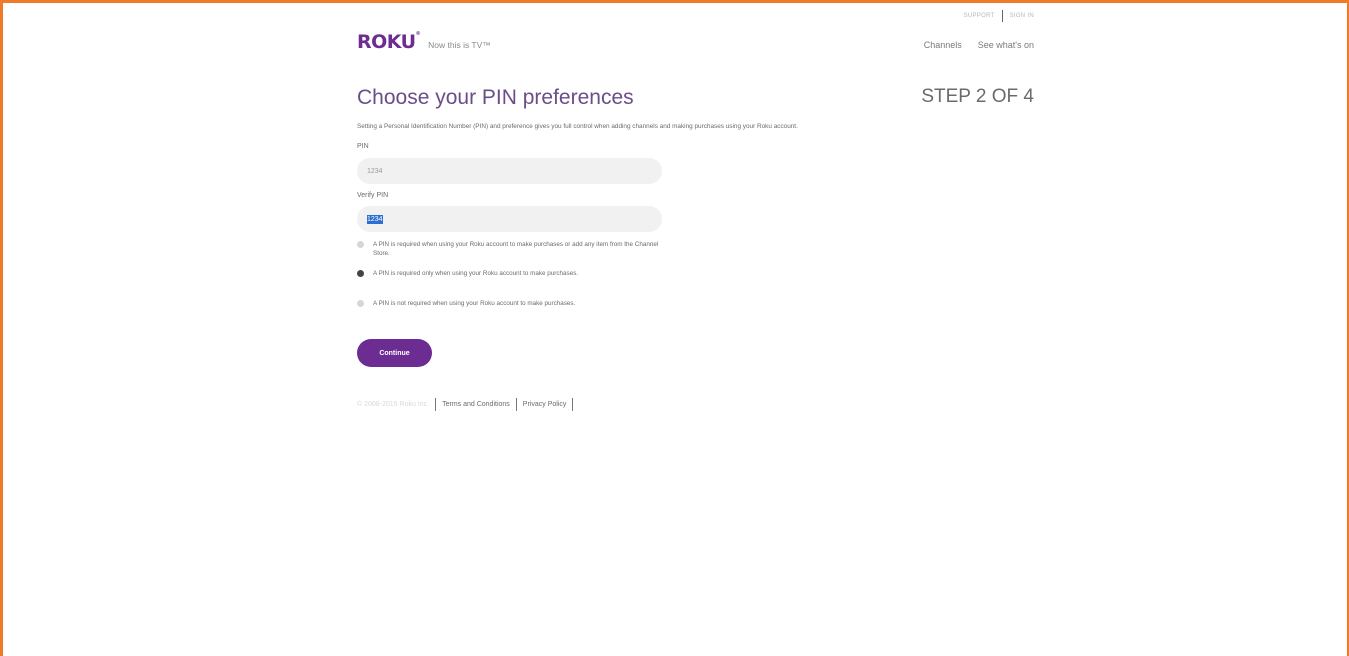  I want to click on verify-pin-label: Verify PIN, so click(373, 195).